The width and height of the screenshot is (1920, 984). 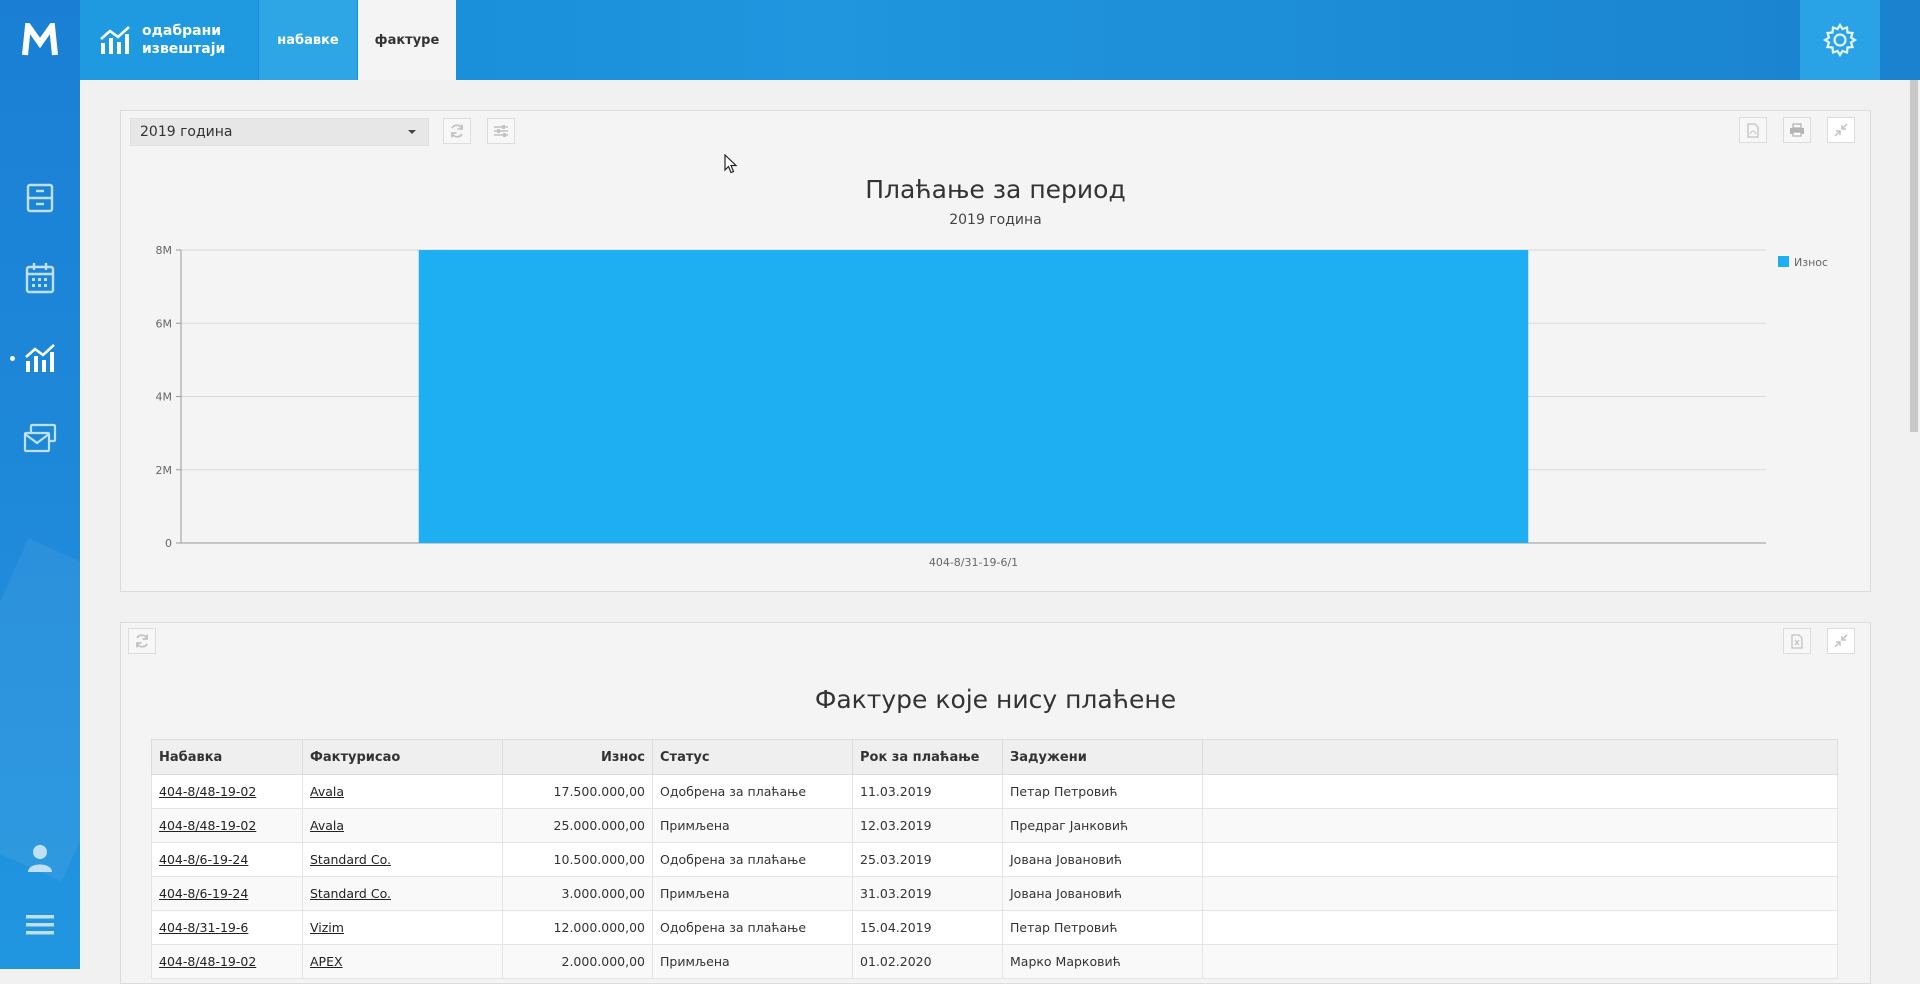 What do you see at coordinates (1102, 757) in the screenshot?
I see `column-header-assignee: Задужени` at bounding box center [1102, 757].